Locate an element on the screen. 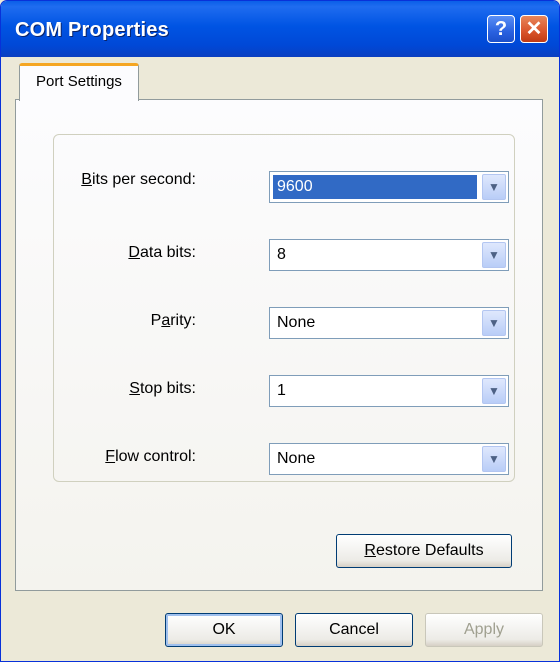 Image resolution: width=560 pixels, height=662 pixels. label-text: top bits: is located at coordinates (167, 388).